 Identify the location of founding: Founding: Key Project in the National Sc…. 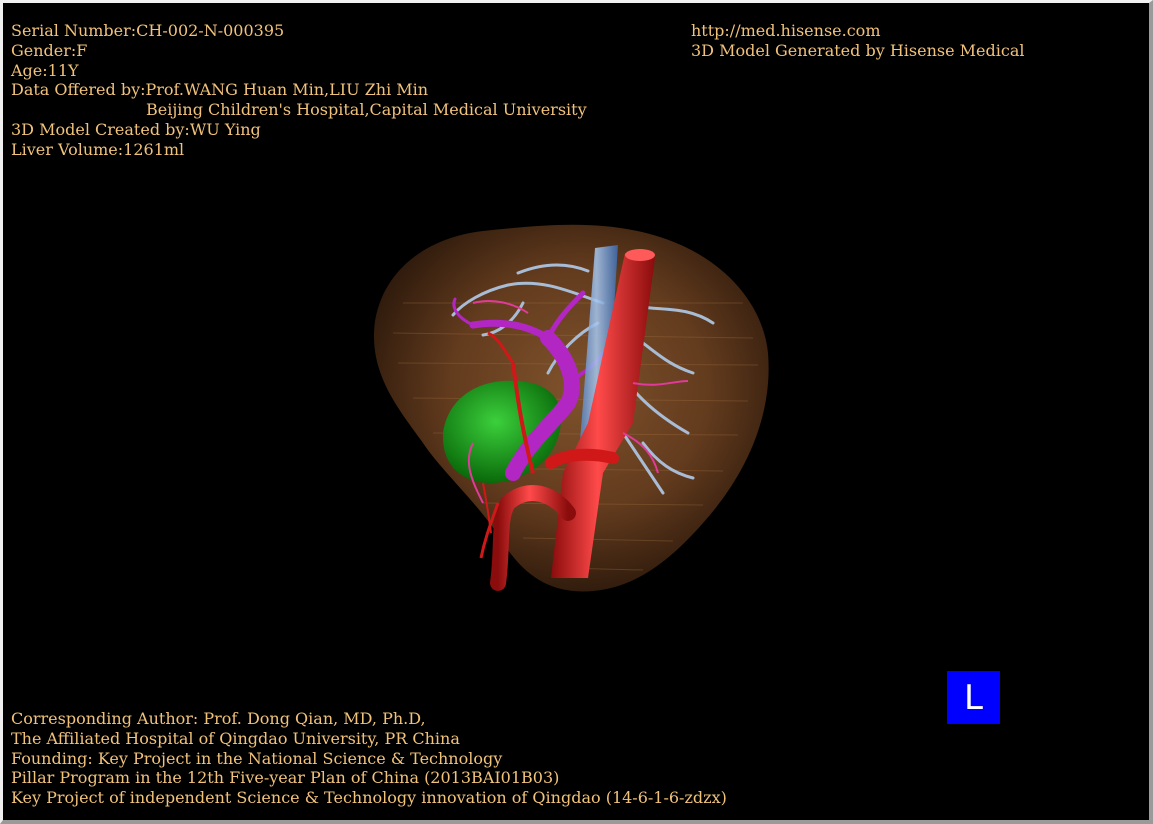
(257, 758).